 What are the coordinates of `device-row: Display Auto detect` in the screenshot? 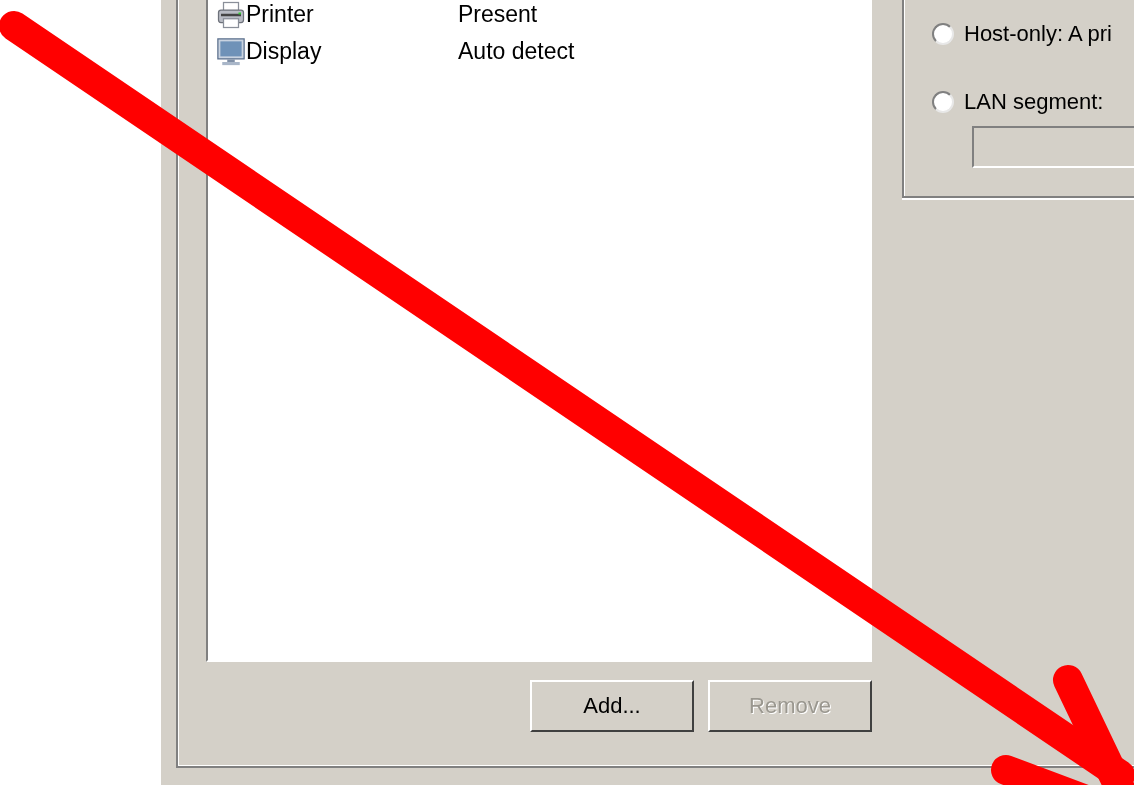 It's located at (543, 51).